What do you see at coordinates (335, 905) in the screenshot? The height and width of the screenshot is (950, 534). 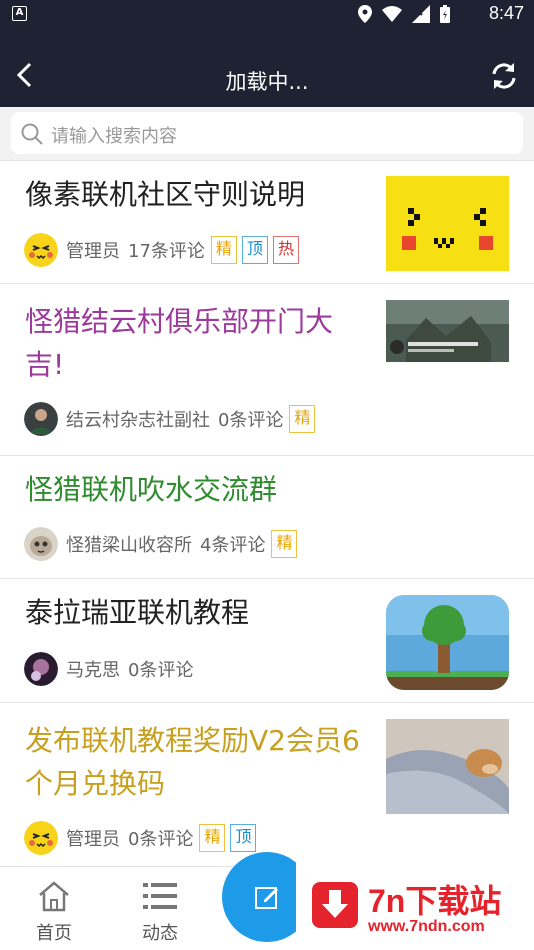 I see `download-logo-icon` at bounding box center [335, 905].